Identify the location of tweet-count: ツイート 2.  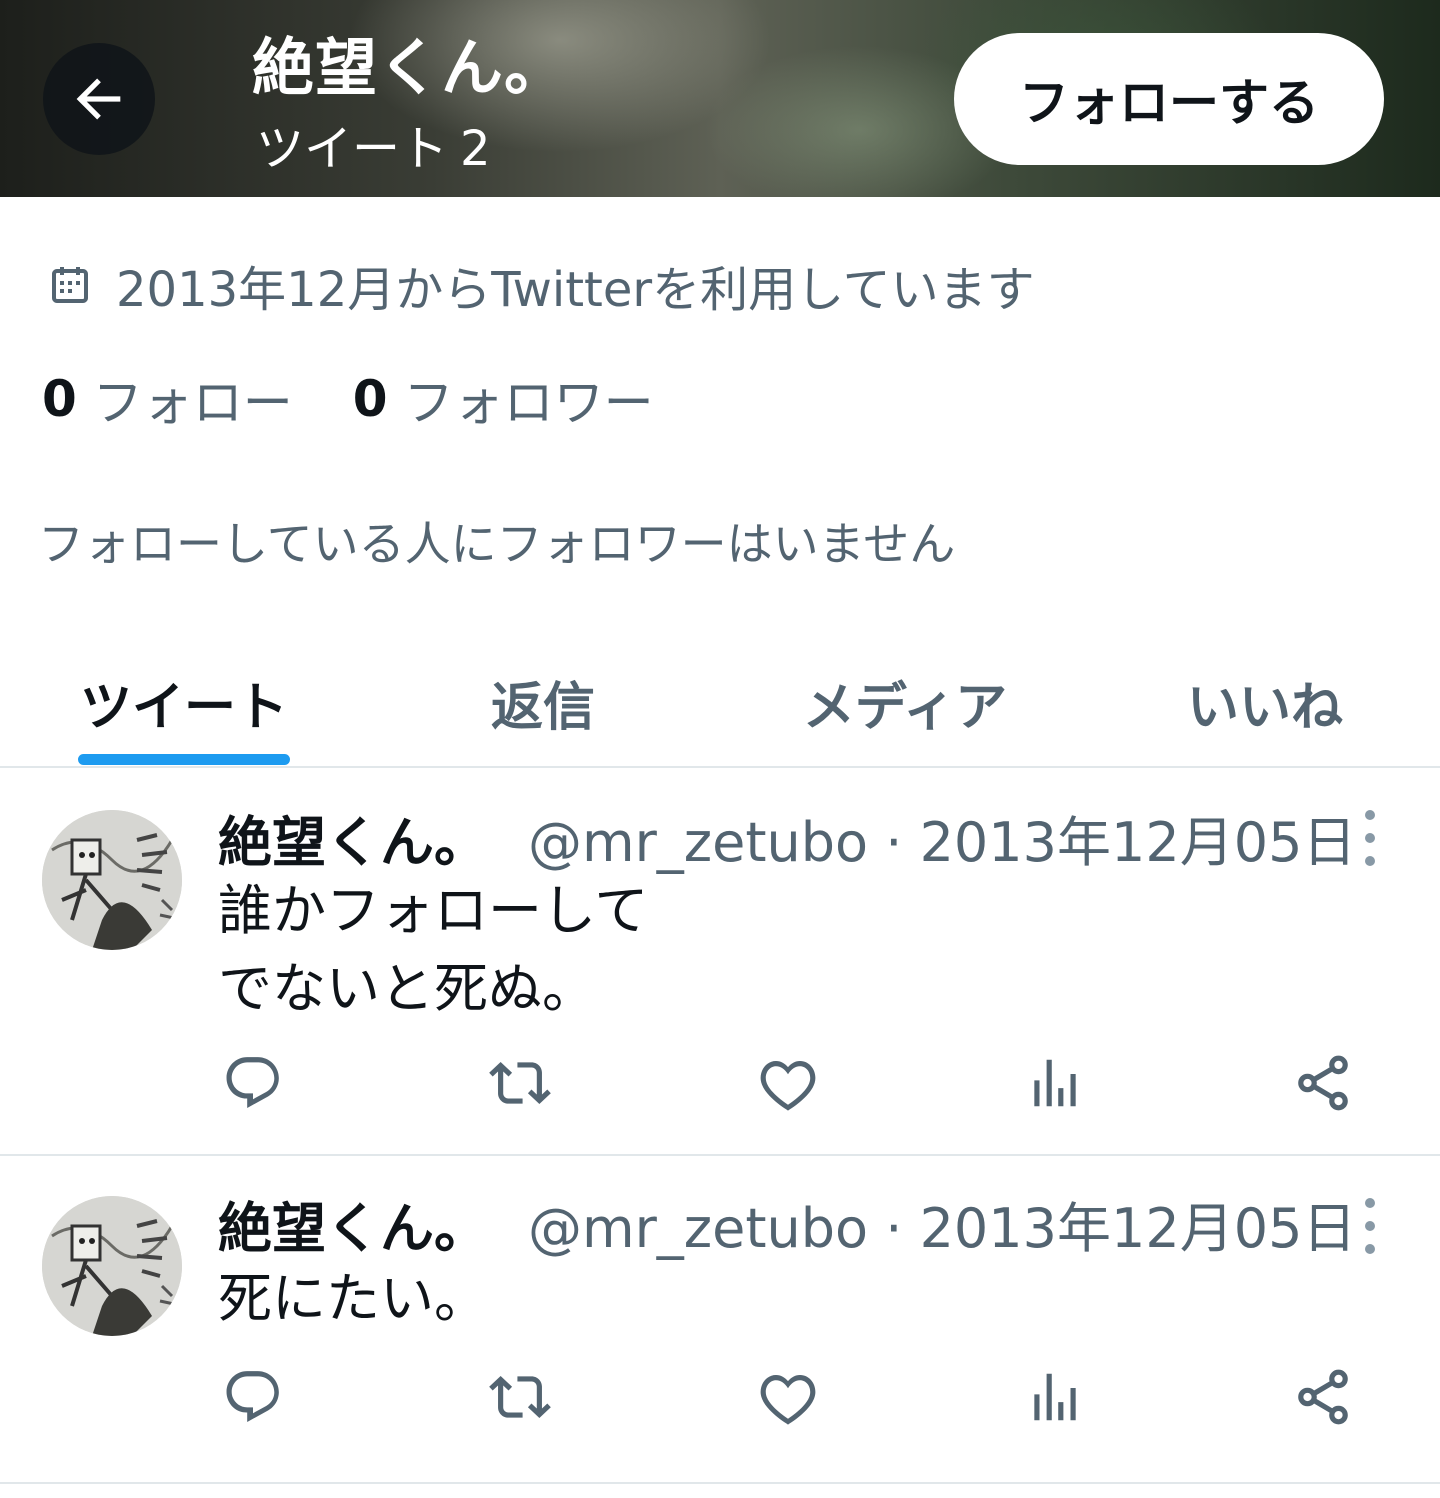
(379, 149).